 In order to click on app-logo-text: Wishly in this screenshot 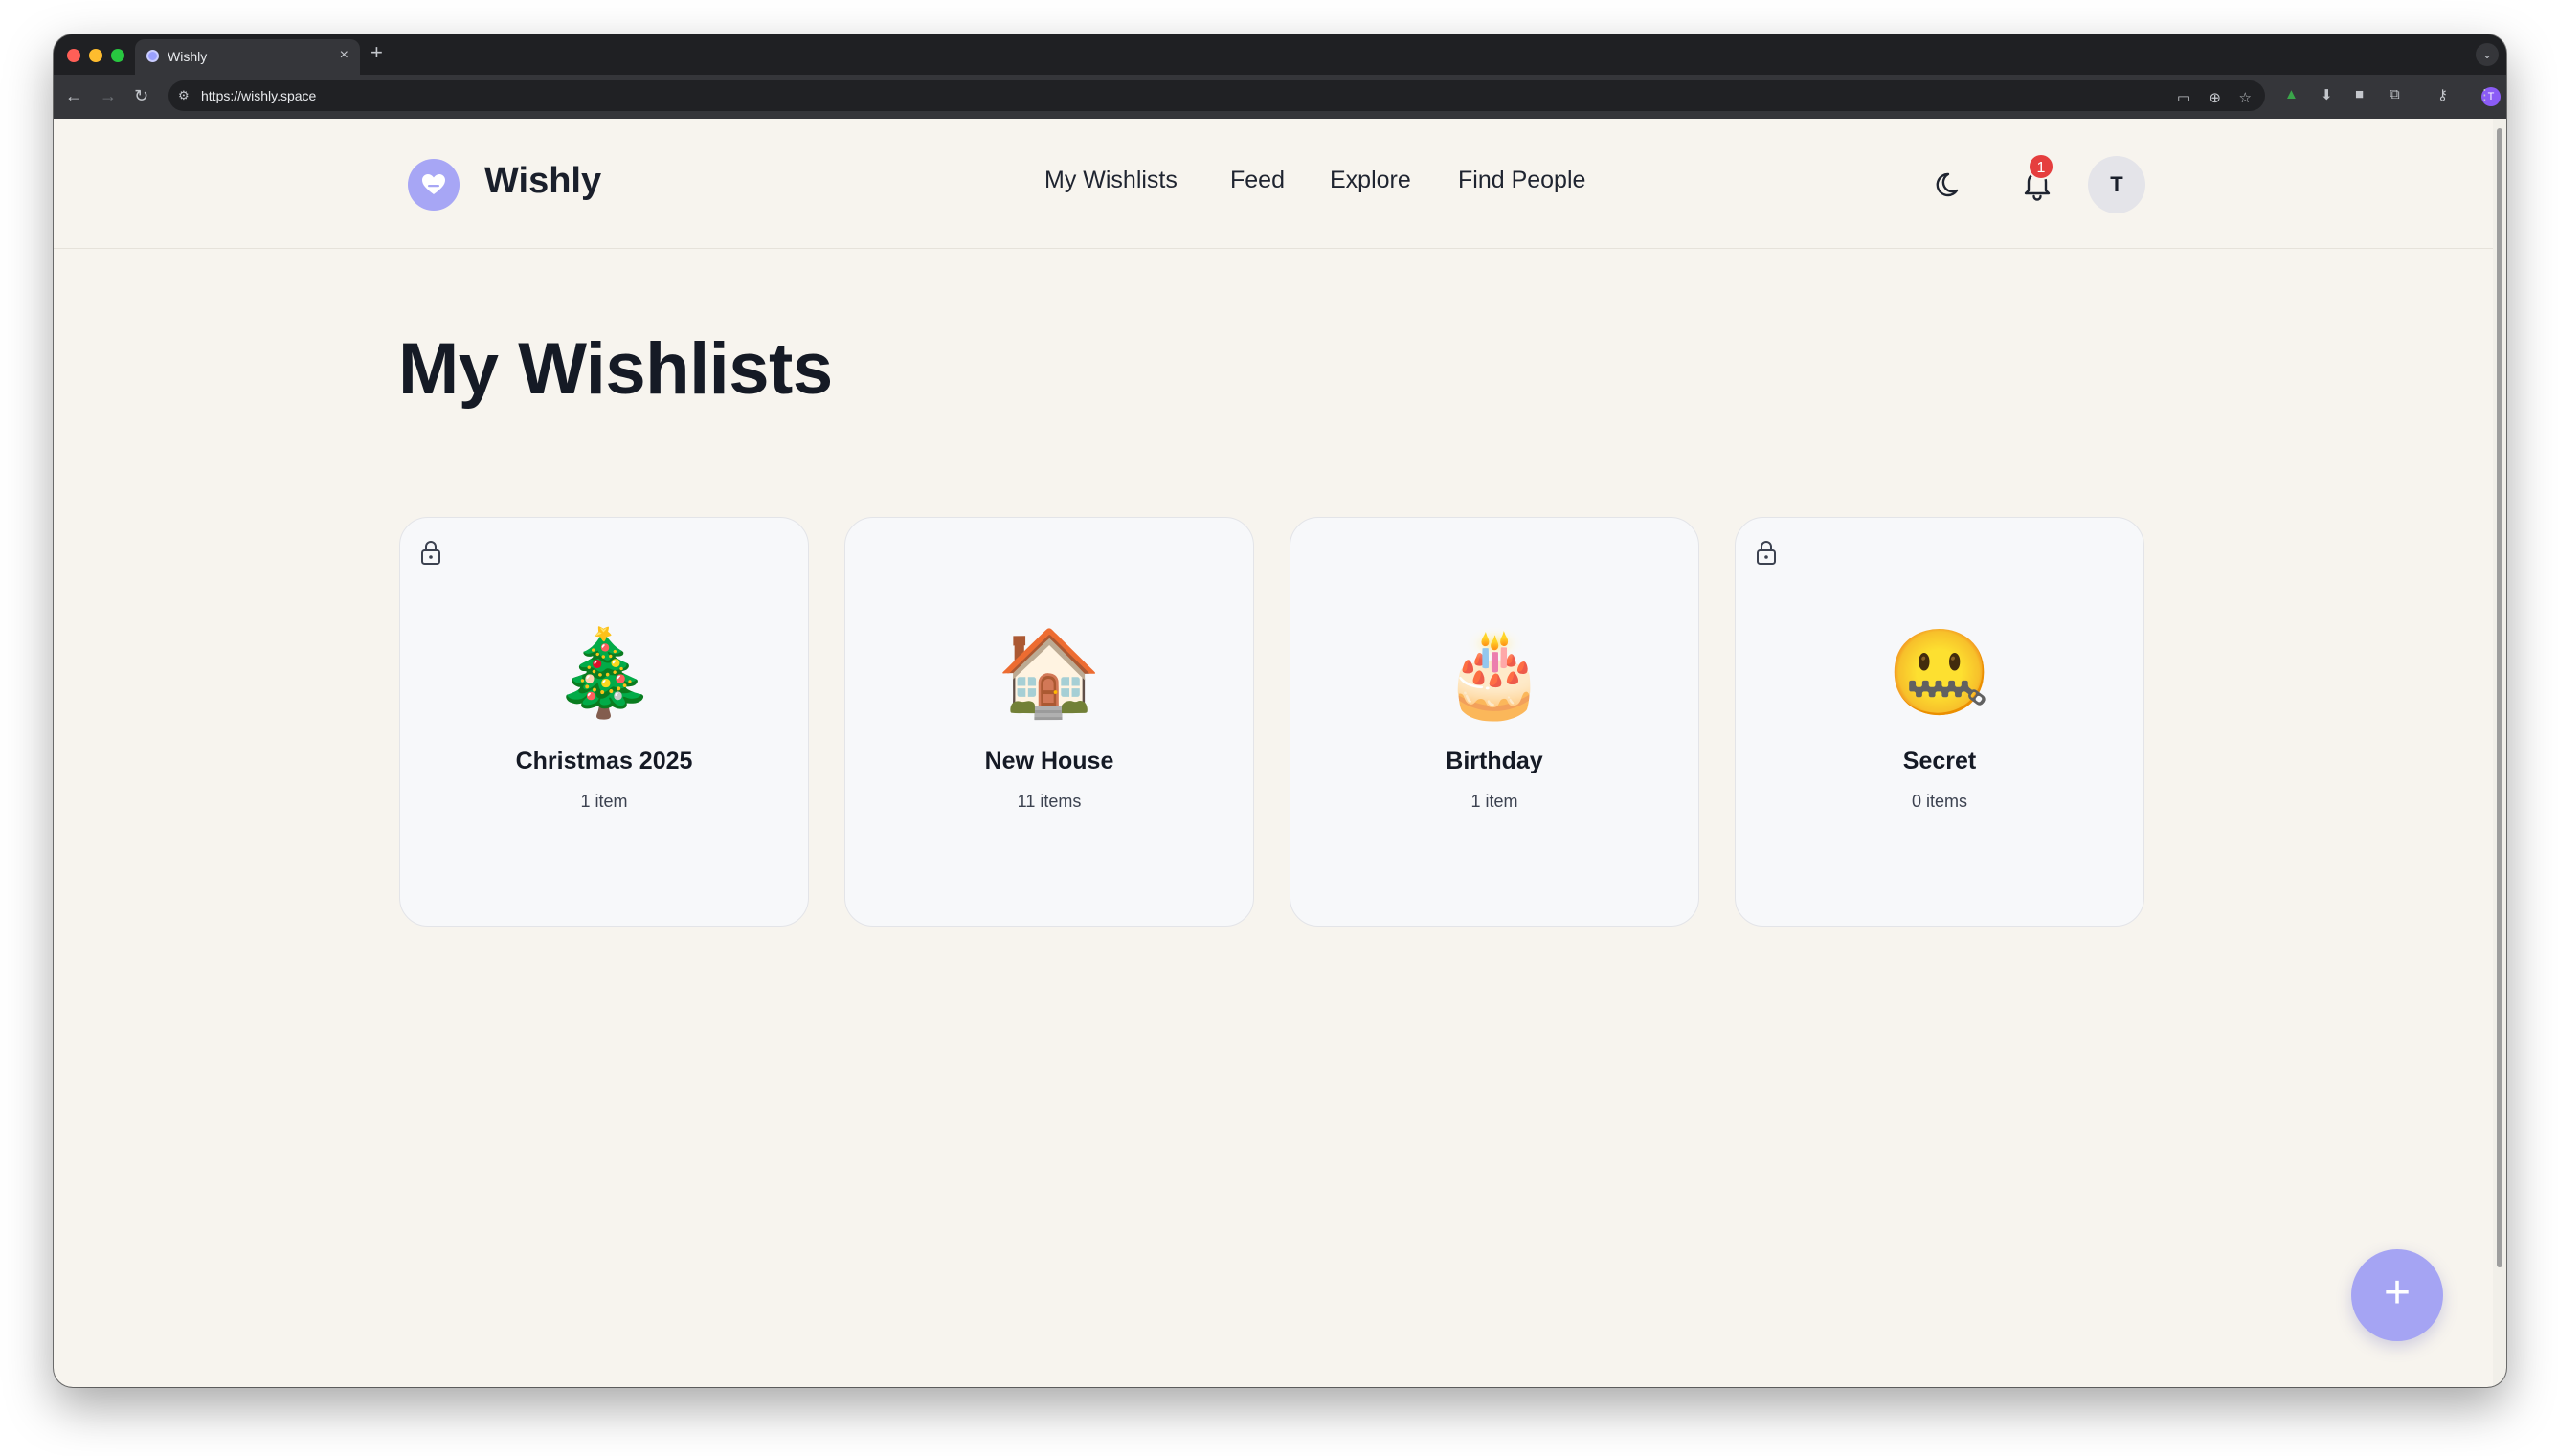, I will do `click(542, 182)`.